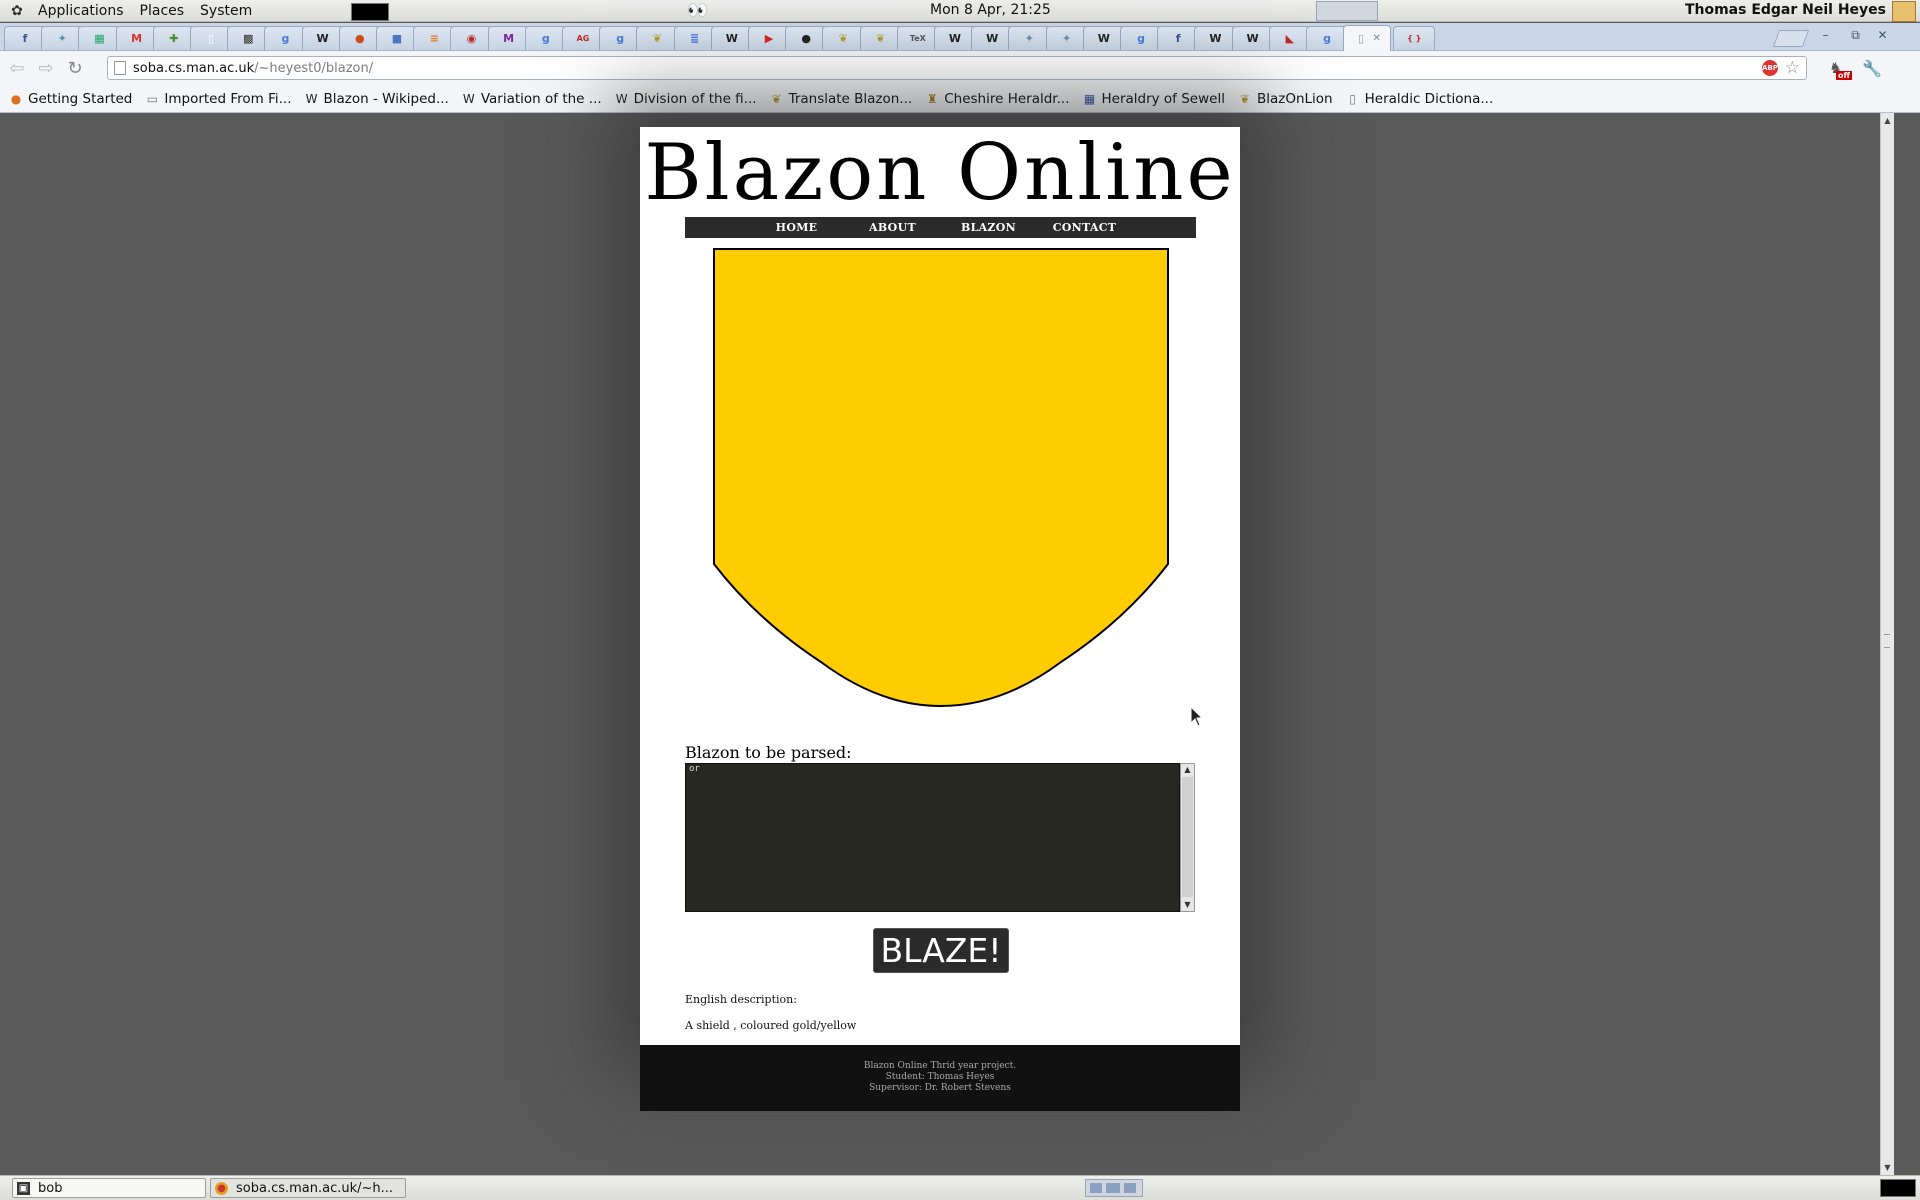 This screenshot has height=1200, width=1920. I want to click on clock: Mon 8 Apr, 21:25, so click(990, 10).